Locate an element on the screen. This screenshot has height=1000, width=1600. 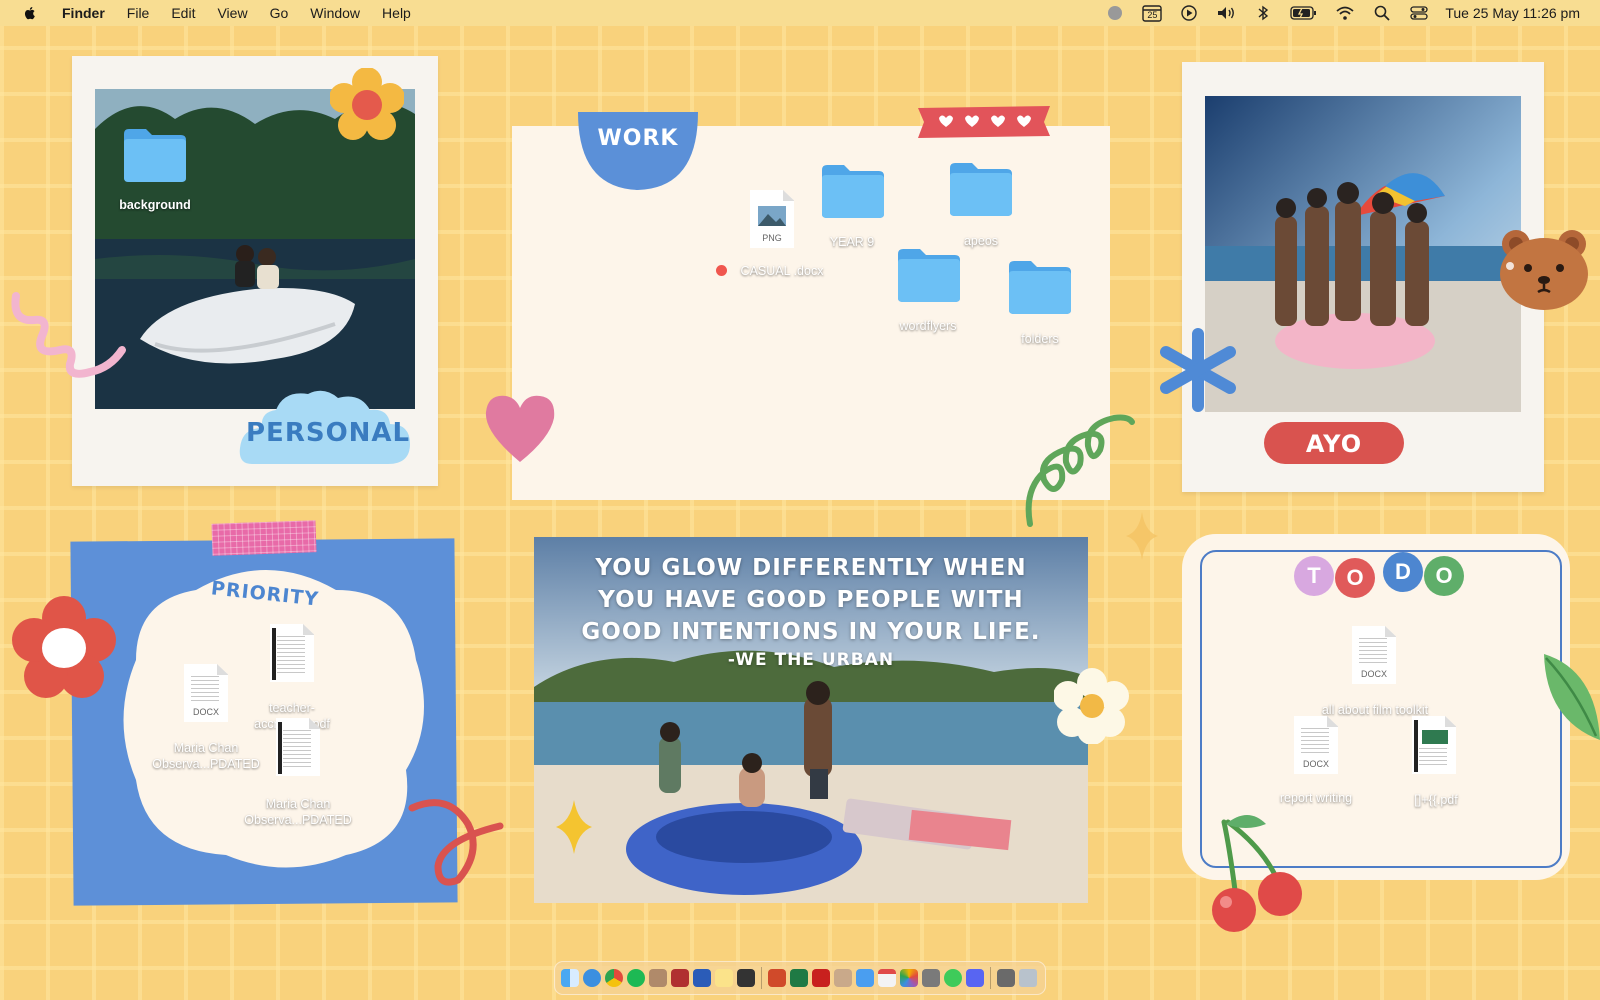
spiral-sticker is located at coordinates (1080, 470).